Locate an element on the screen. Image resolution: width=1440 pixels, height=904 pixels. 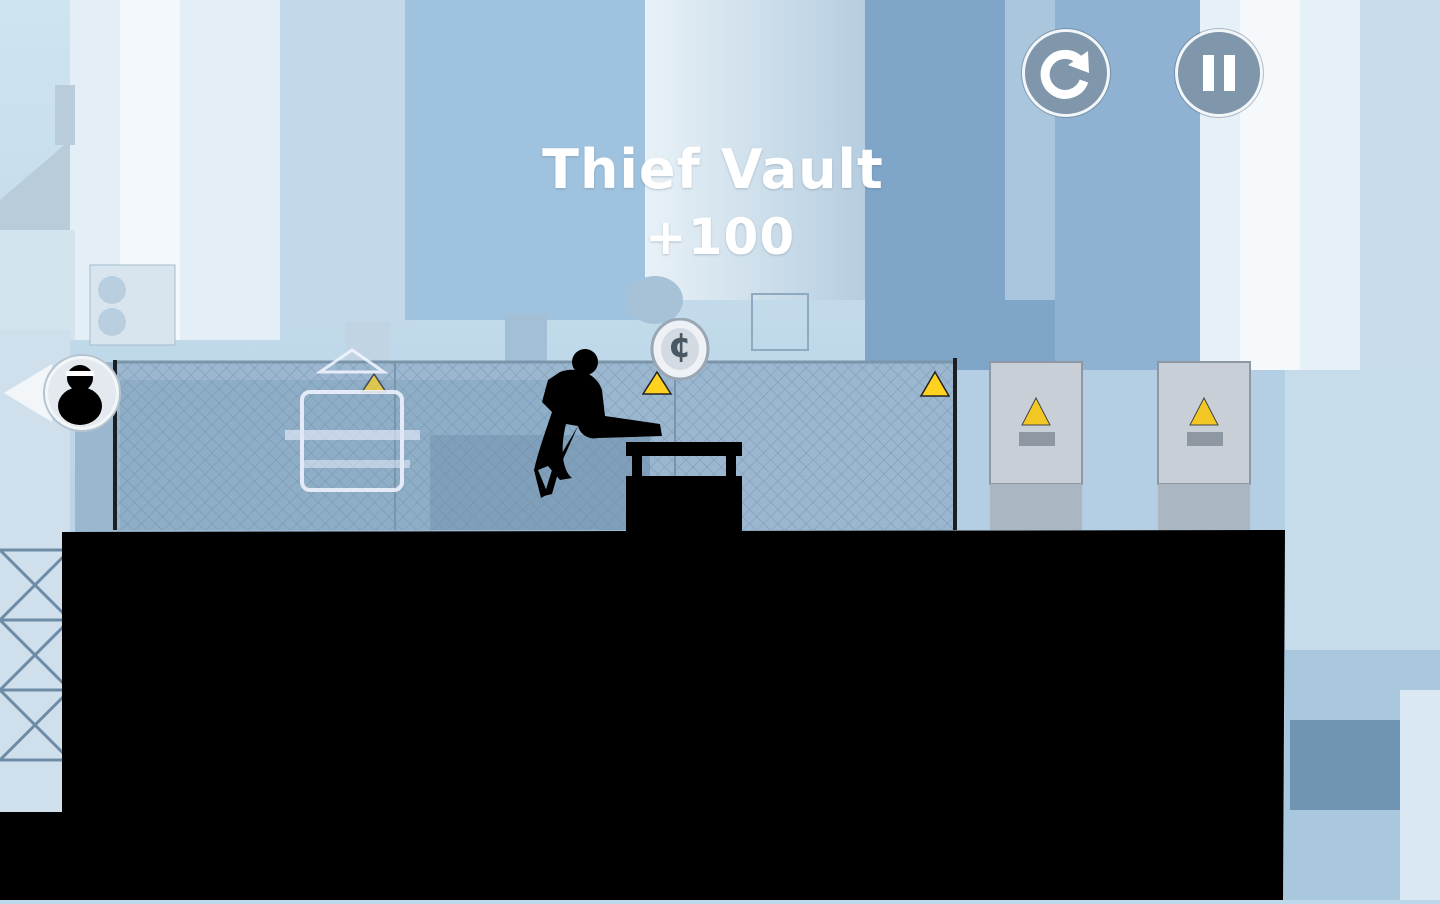
restart-icon is located at coordinates (1064, 74).